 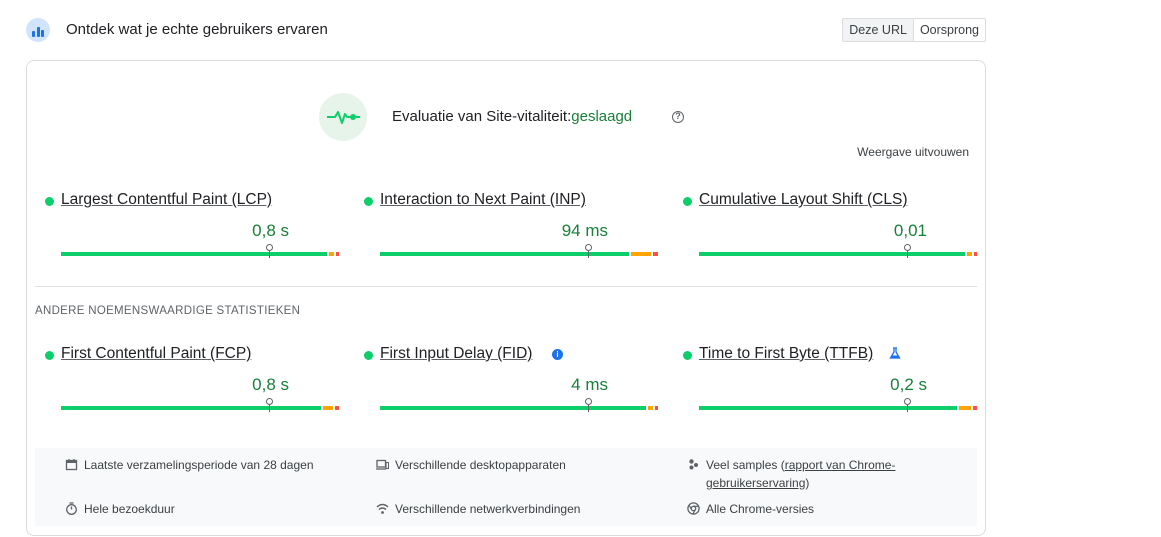 What do you see at coordinates (693, 508) in the screenshot?
I see `chrome-icon` at bounding box center [693, 508].